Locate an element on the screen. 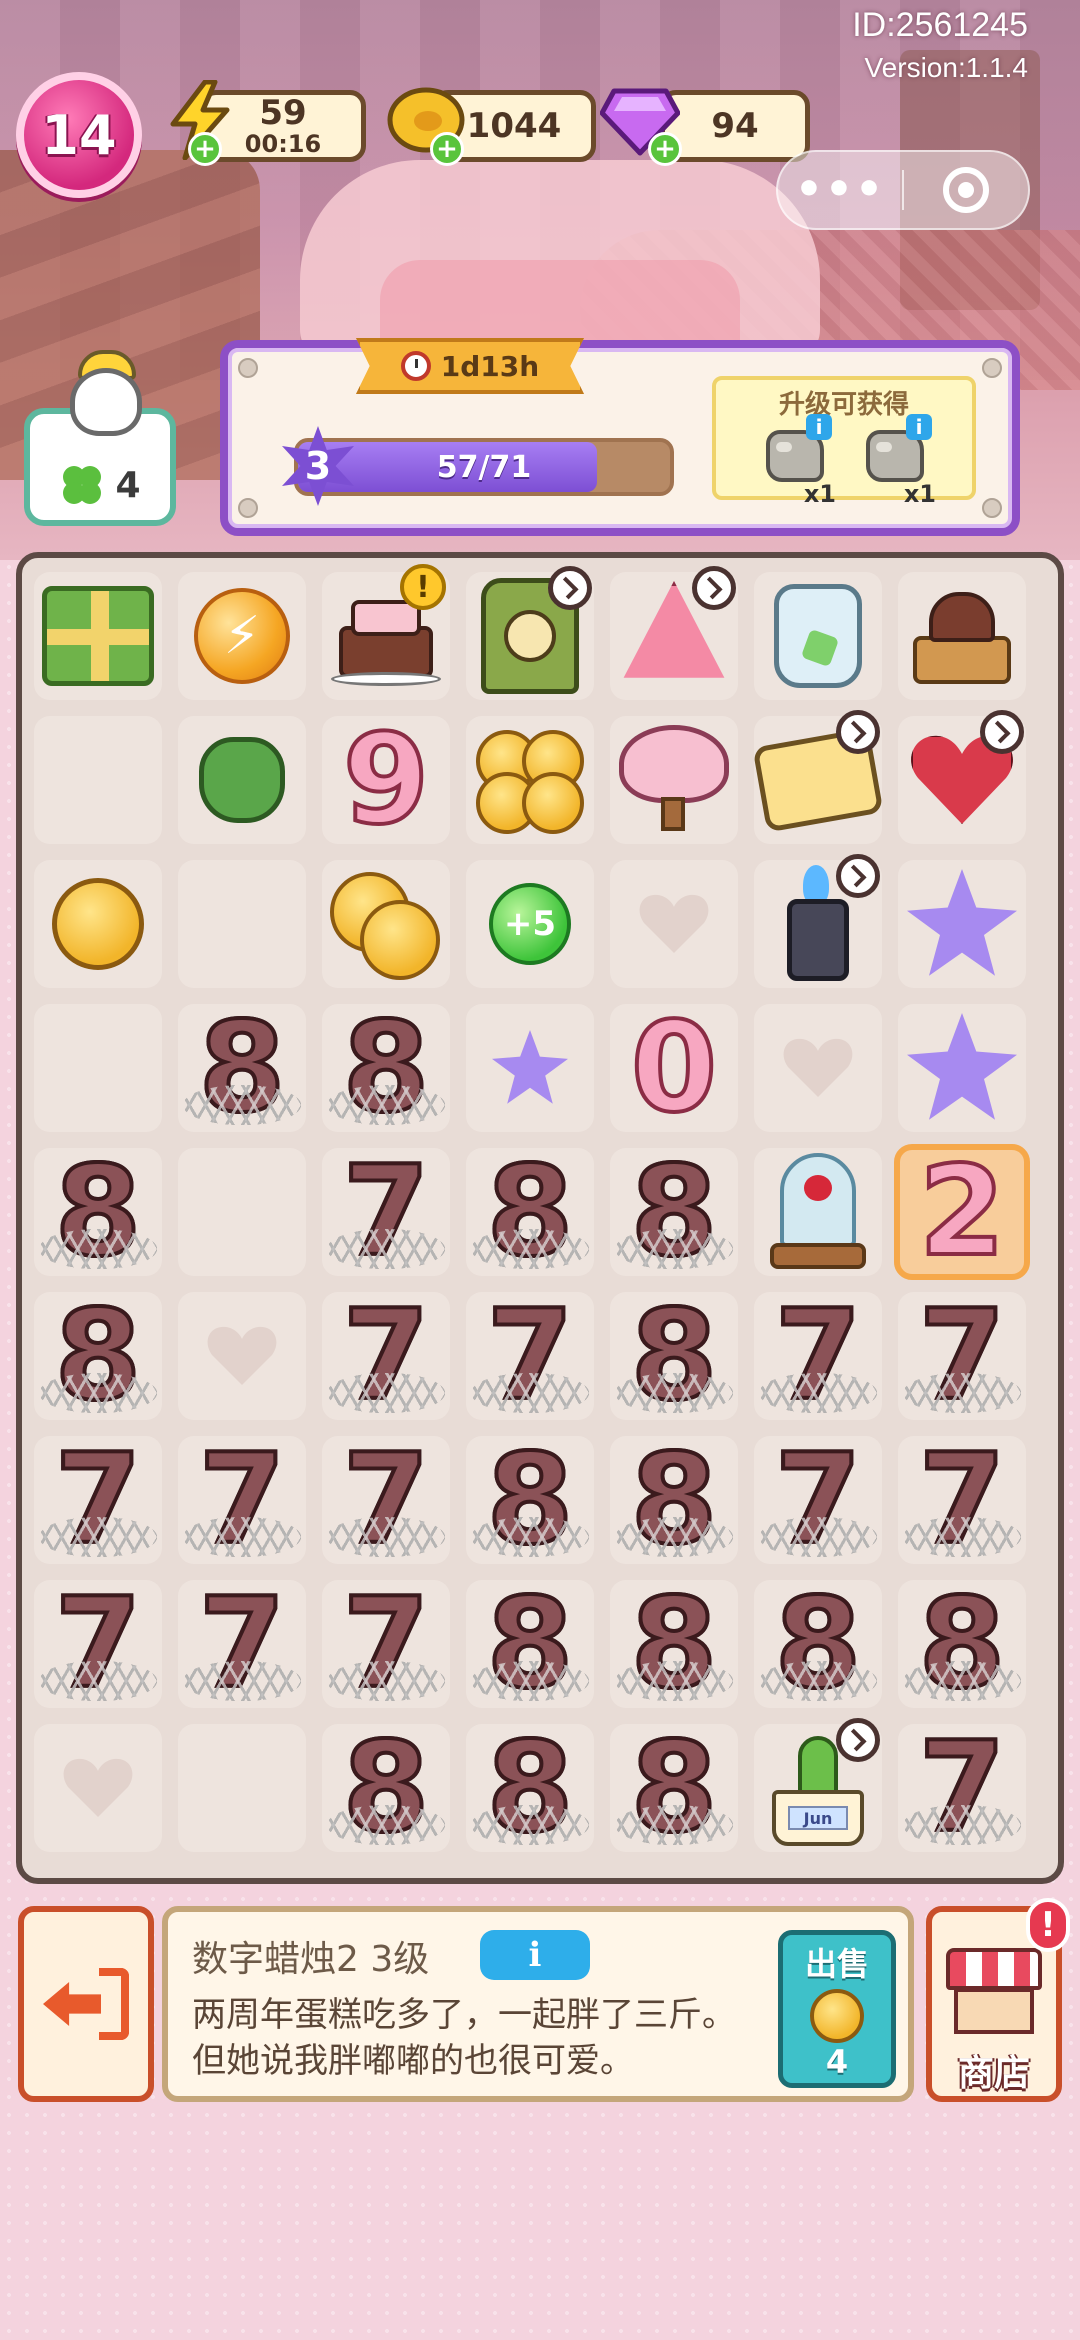 Image resolution: width=1080 pixels, height=2340 pixels. candle-2-selected-item: 2 is located at coordinates (962, 1212).